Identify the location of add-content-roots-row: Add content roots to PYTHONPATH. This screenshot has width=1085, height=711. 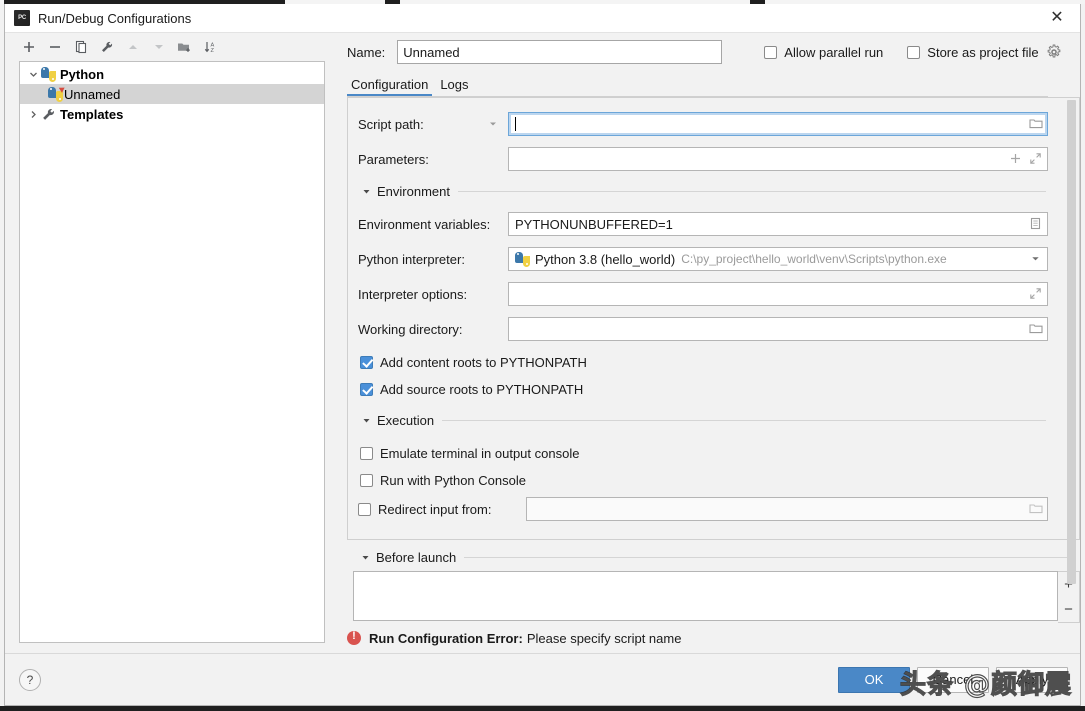
(706, 362).